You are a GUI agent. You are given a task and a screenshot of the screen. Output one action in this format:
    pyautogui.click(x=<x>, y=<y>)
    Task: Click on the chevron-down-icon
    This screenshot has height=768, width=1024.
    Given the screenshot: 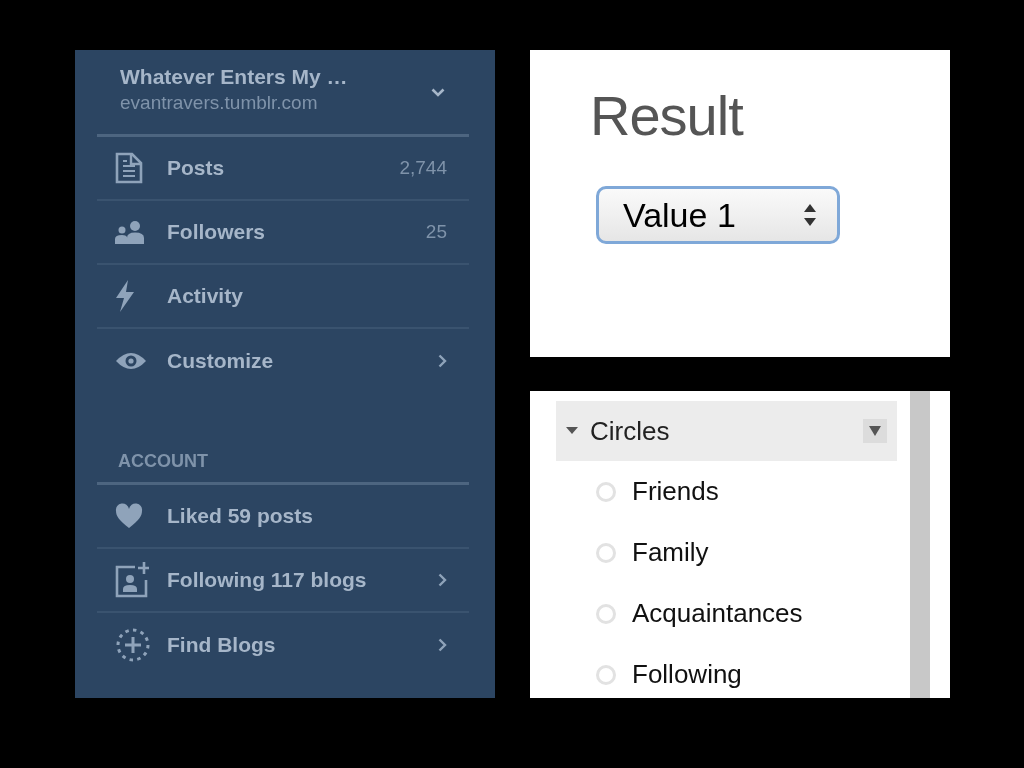 What is the action you would take?
    pyautogui.click(x=438, y=92)
    